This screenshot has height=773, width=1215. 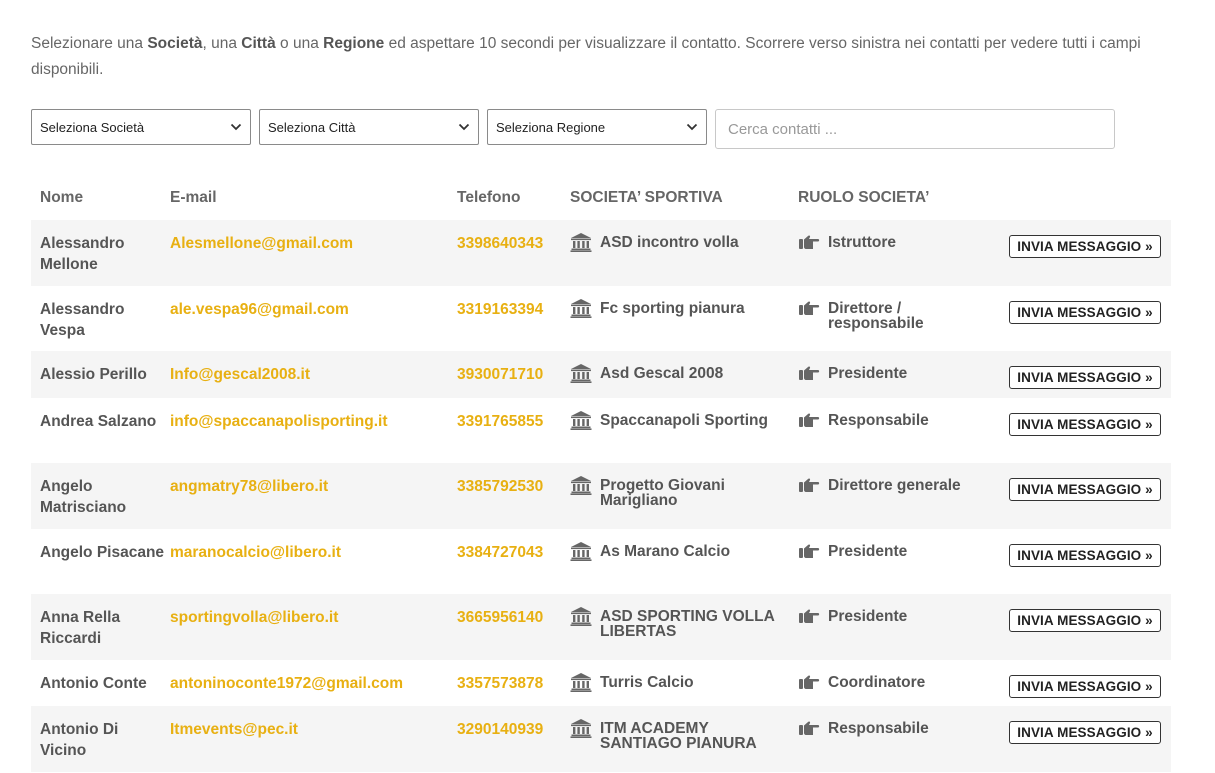 I want to click on keyword-societa: Società, so click(x=175, y=43).